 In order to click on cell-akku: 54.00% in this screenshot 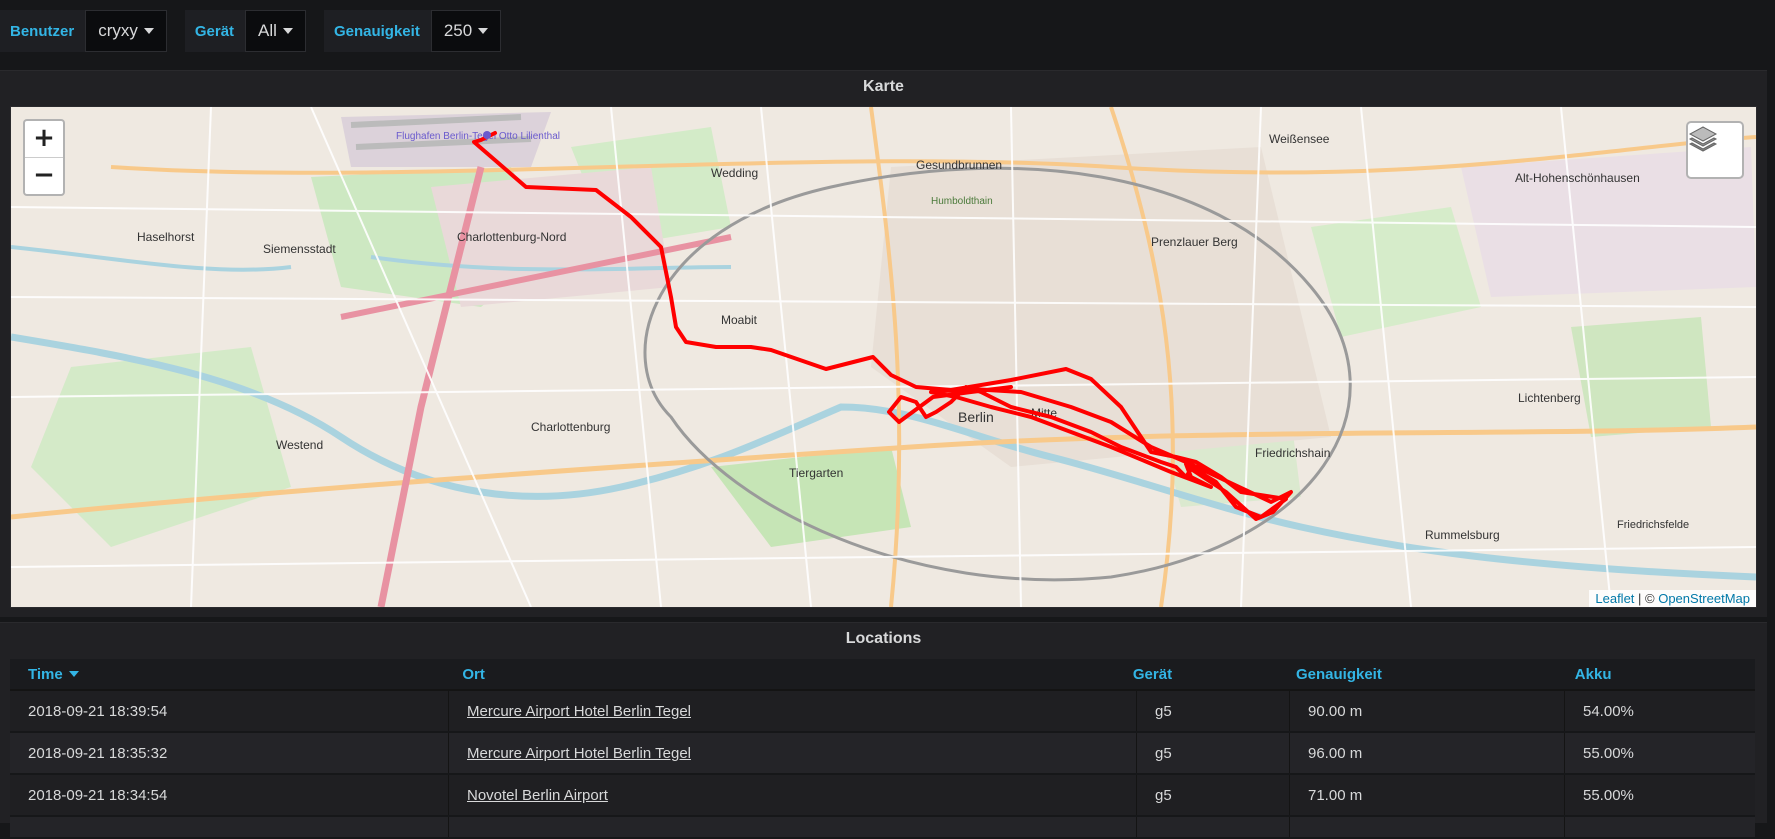, I will do `click(1608, 711)`.